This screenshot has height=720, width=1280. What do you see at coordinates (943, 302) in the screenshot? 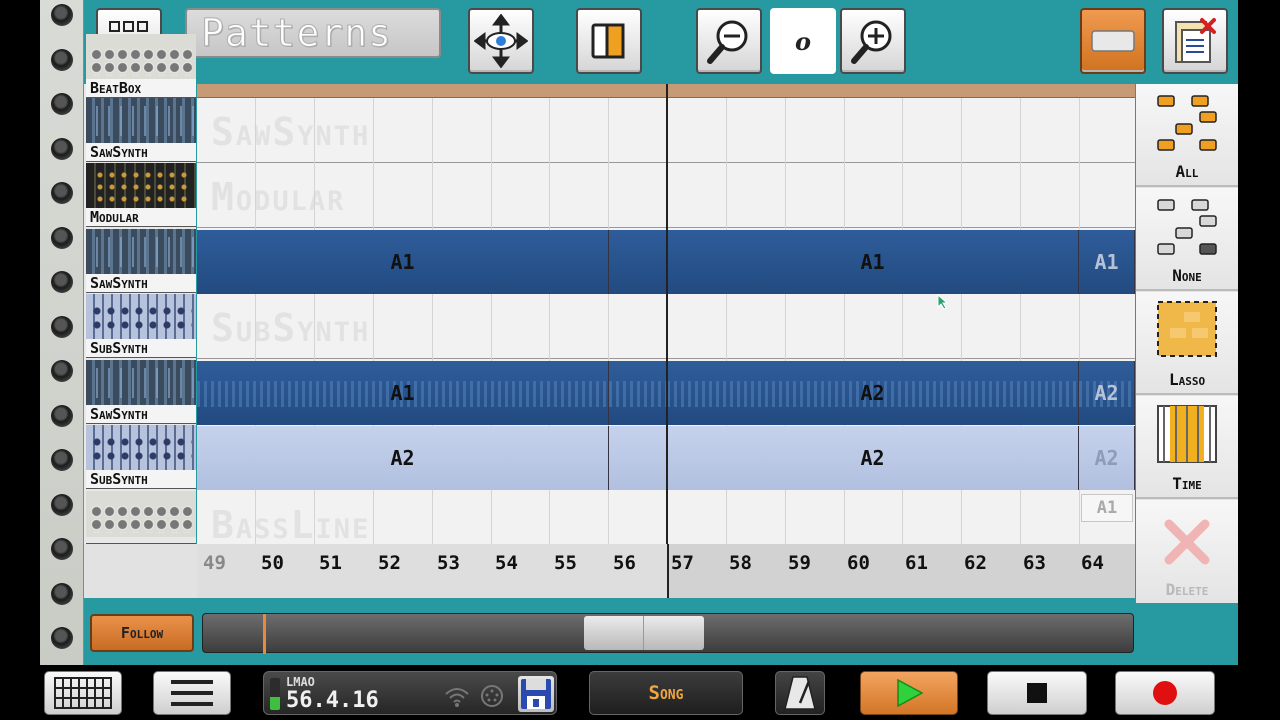
I see `mouse-cursor-icon` at bounding box center [943, 302].